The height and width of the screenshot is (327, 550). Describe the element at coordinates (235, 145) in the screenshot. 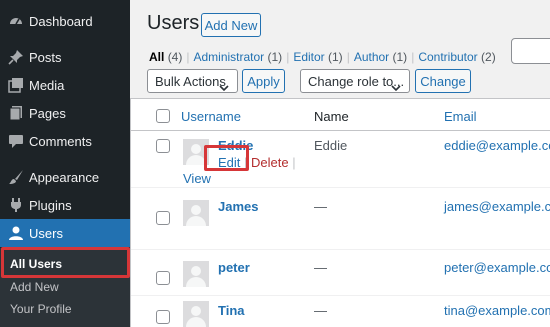

I see `username-link: Eddie` at that location.